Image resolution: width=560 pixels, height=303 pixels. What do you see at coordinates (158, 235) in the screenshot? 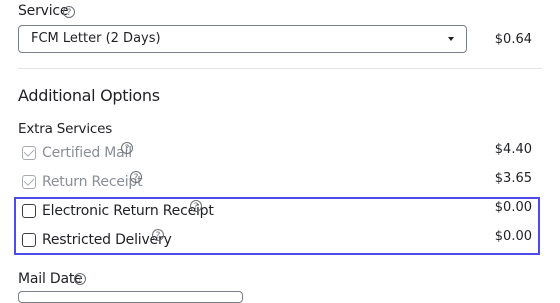
I see `restricted-delivery-help-icon: ?` at bounding box center [158, 235].